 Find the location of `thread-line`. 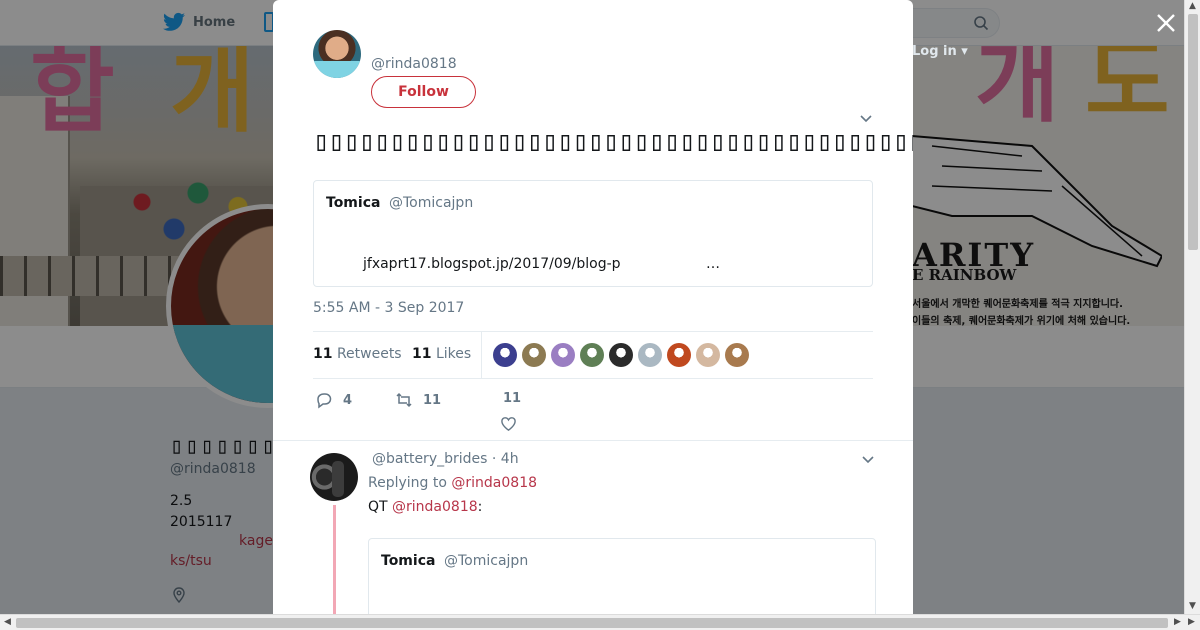

thread-line is located at coordinates (334, 559).